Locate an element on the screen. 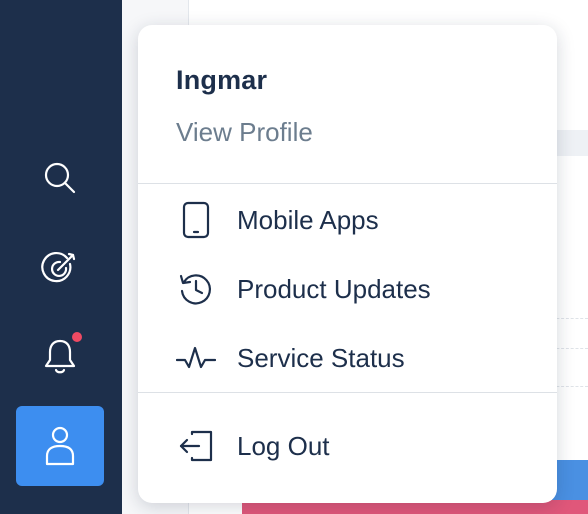 This screenshot has height=514, width=588. menu-item-label: Product Updates is located at coordinates (334, 288).